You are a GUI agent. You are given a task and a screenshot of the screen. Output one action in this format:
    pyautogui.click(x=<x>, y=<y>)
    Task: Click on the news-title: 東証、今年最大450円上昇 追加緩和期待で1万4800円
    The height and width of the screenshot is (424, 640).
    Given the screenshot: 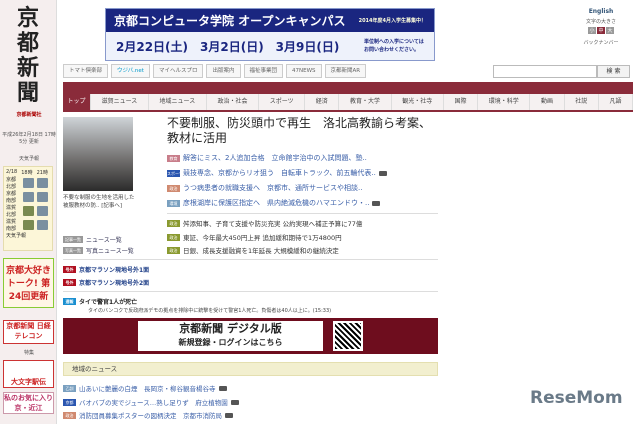 What is the action you would take?
    pyautogui.click(x=262, y=237)
    